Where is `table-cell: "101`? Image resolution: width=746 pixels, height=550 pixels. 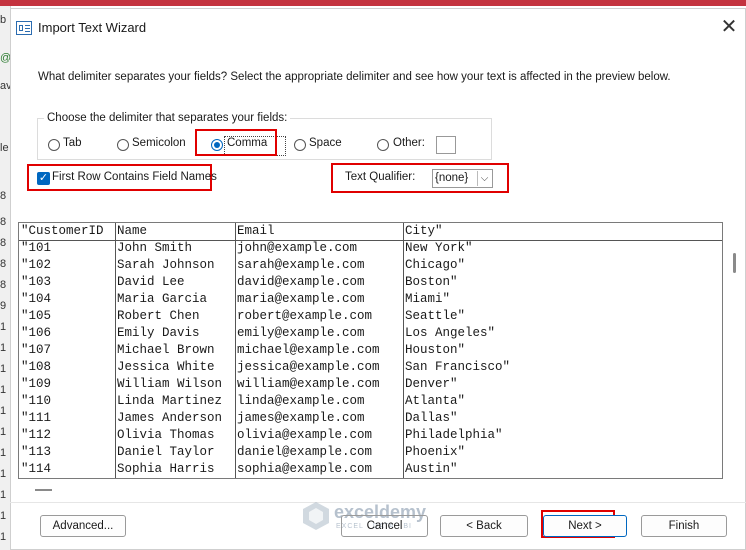 table-cell: "101 is located at coordinates (36, 248).